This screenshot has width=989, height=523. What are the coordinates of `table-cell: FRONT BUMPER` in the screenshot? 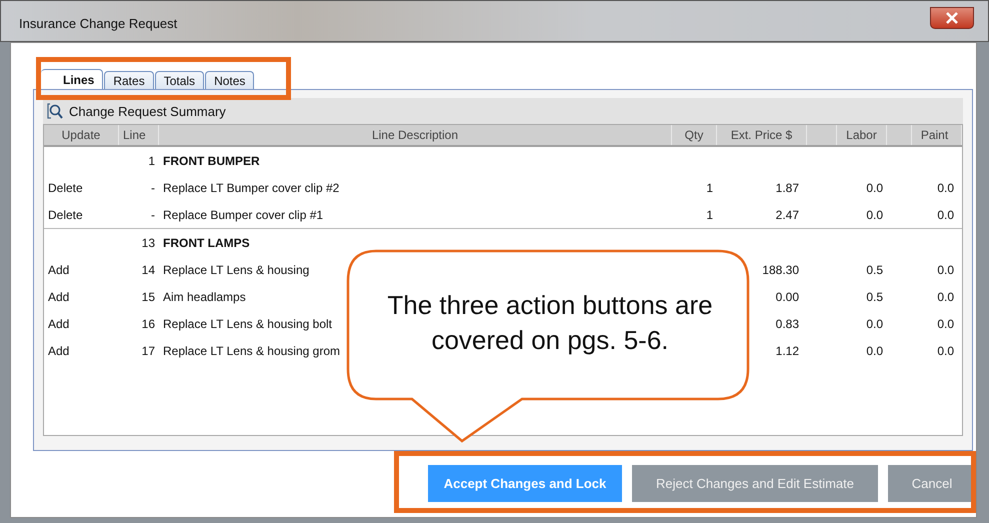 It's located at (211, 161).